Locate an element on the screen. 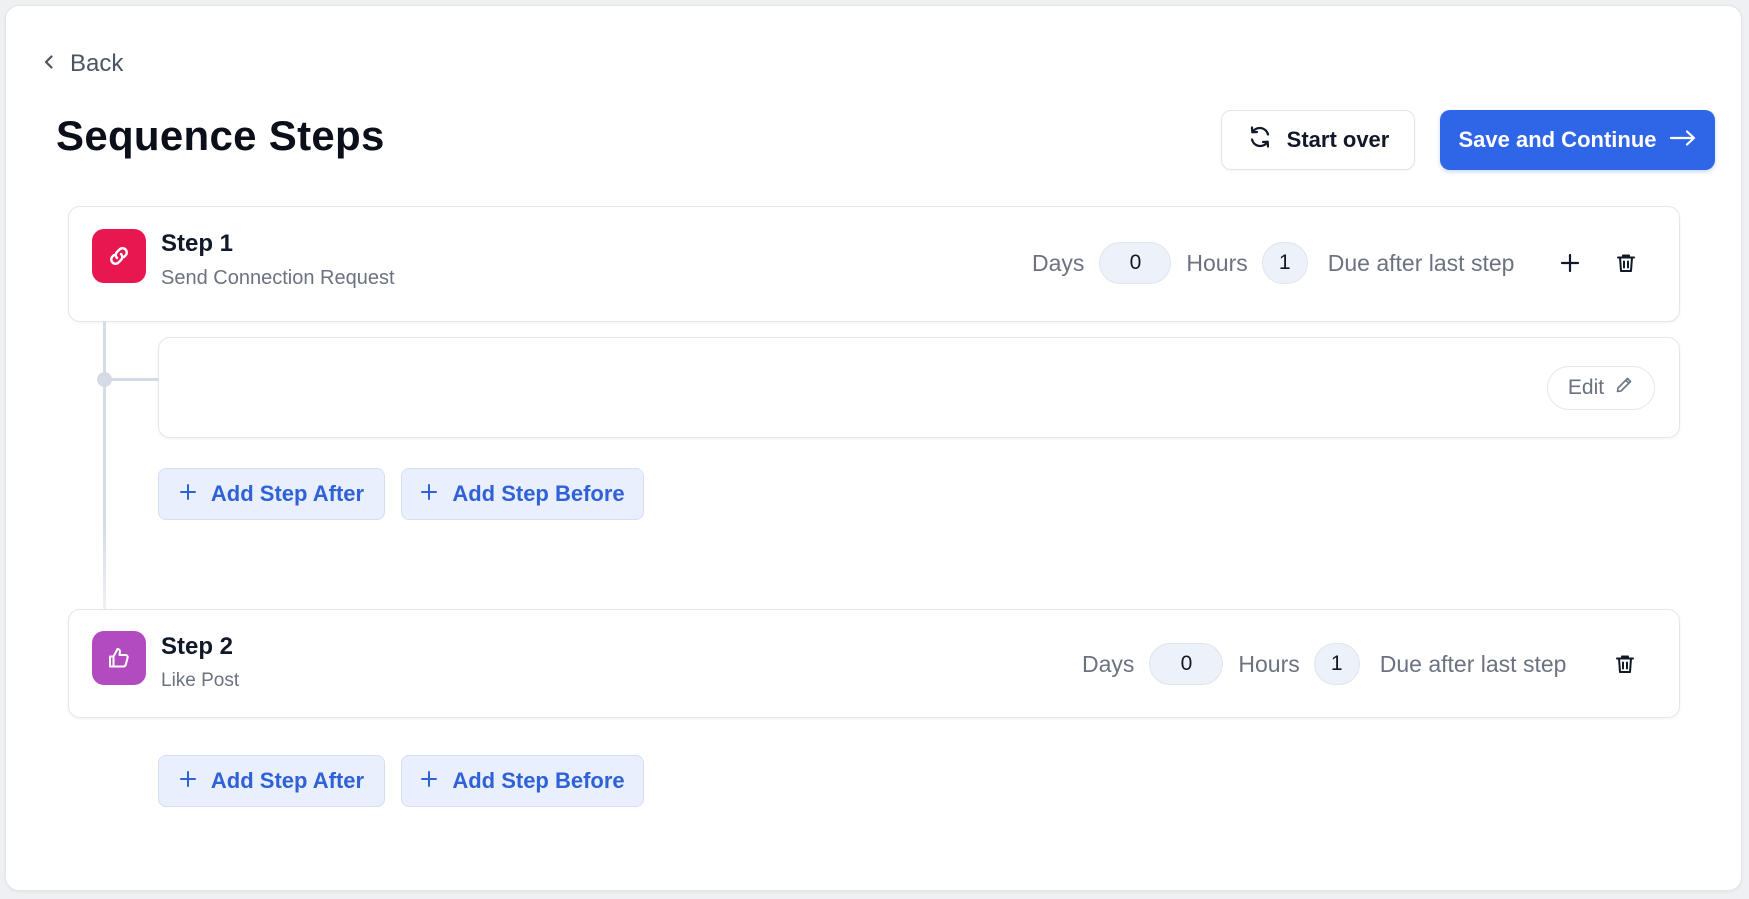 The height and width of the screenshot is (899, 1749). step-title: Step 2 is located at coordinates (197, 646).